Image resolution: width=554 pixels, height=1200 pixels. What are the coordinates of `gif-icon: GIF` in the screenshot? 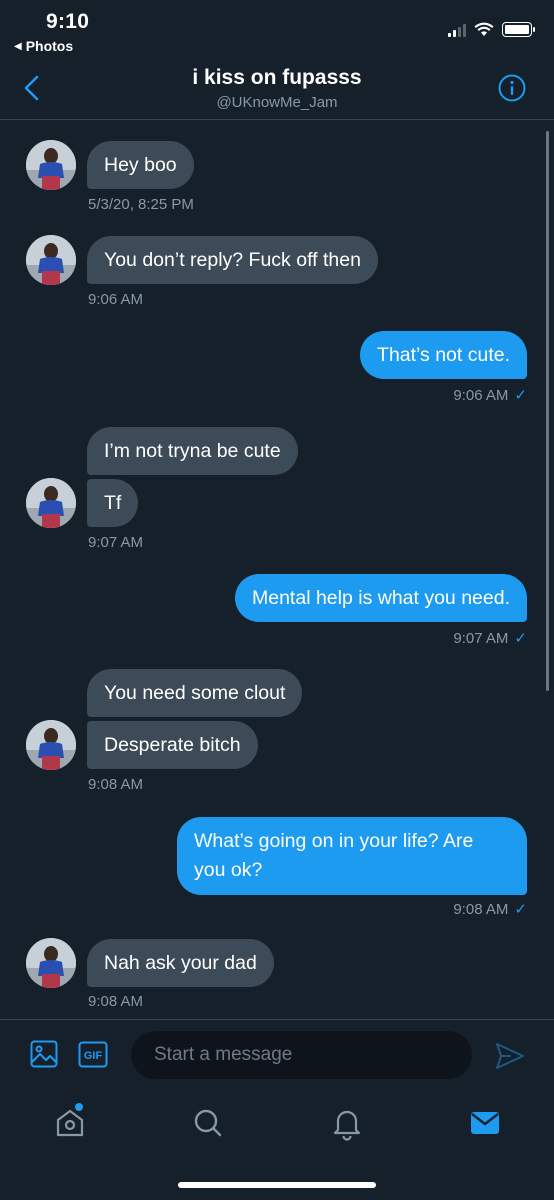 It's located at (93, 1054).